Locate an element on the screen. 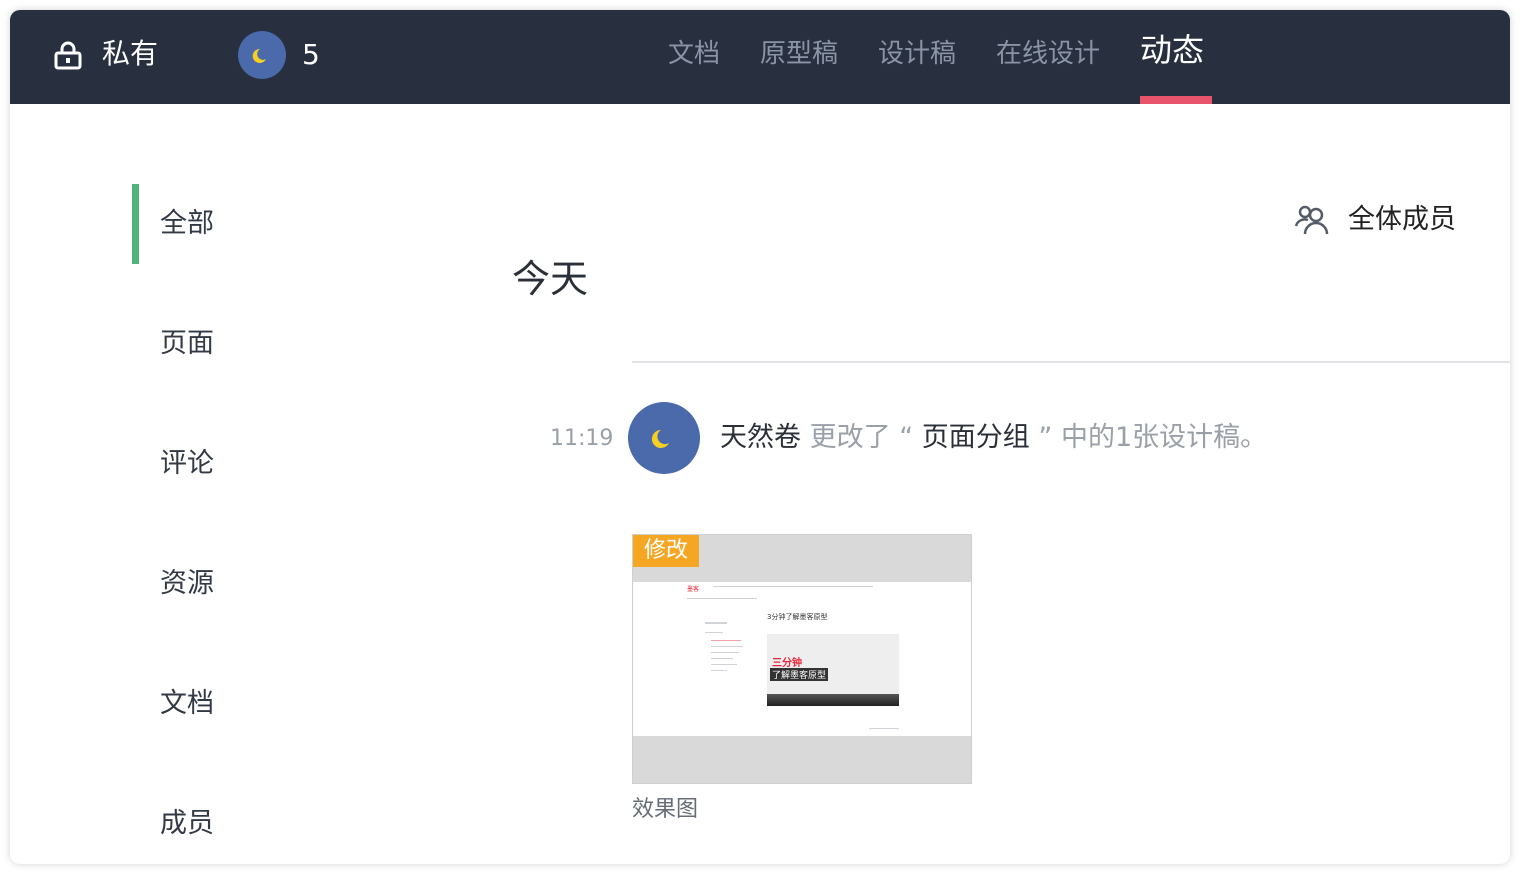 Image resolution: width=1520 pixels, height=874 pixels. activity-group: 页面分组 is located at coordinates (976, 437).